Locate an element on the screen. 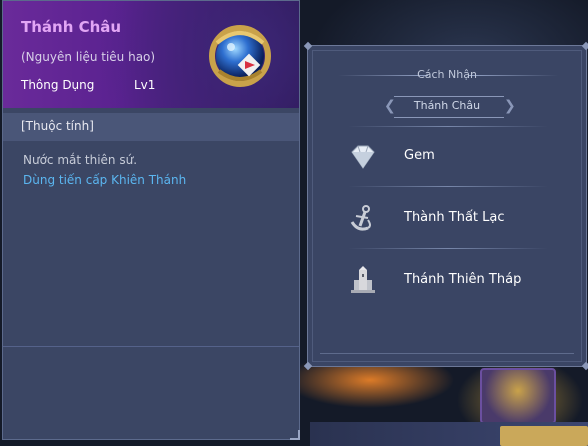 The height and width of the screenshot is (446, 588). anchor-icon is located at coordinates (363, 219).